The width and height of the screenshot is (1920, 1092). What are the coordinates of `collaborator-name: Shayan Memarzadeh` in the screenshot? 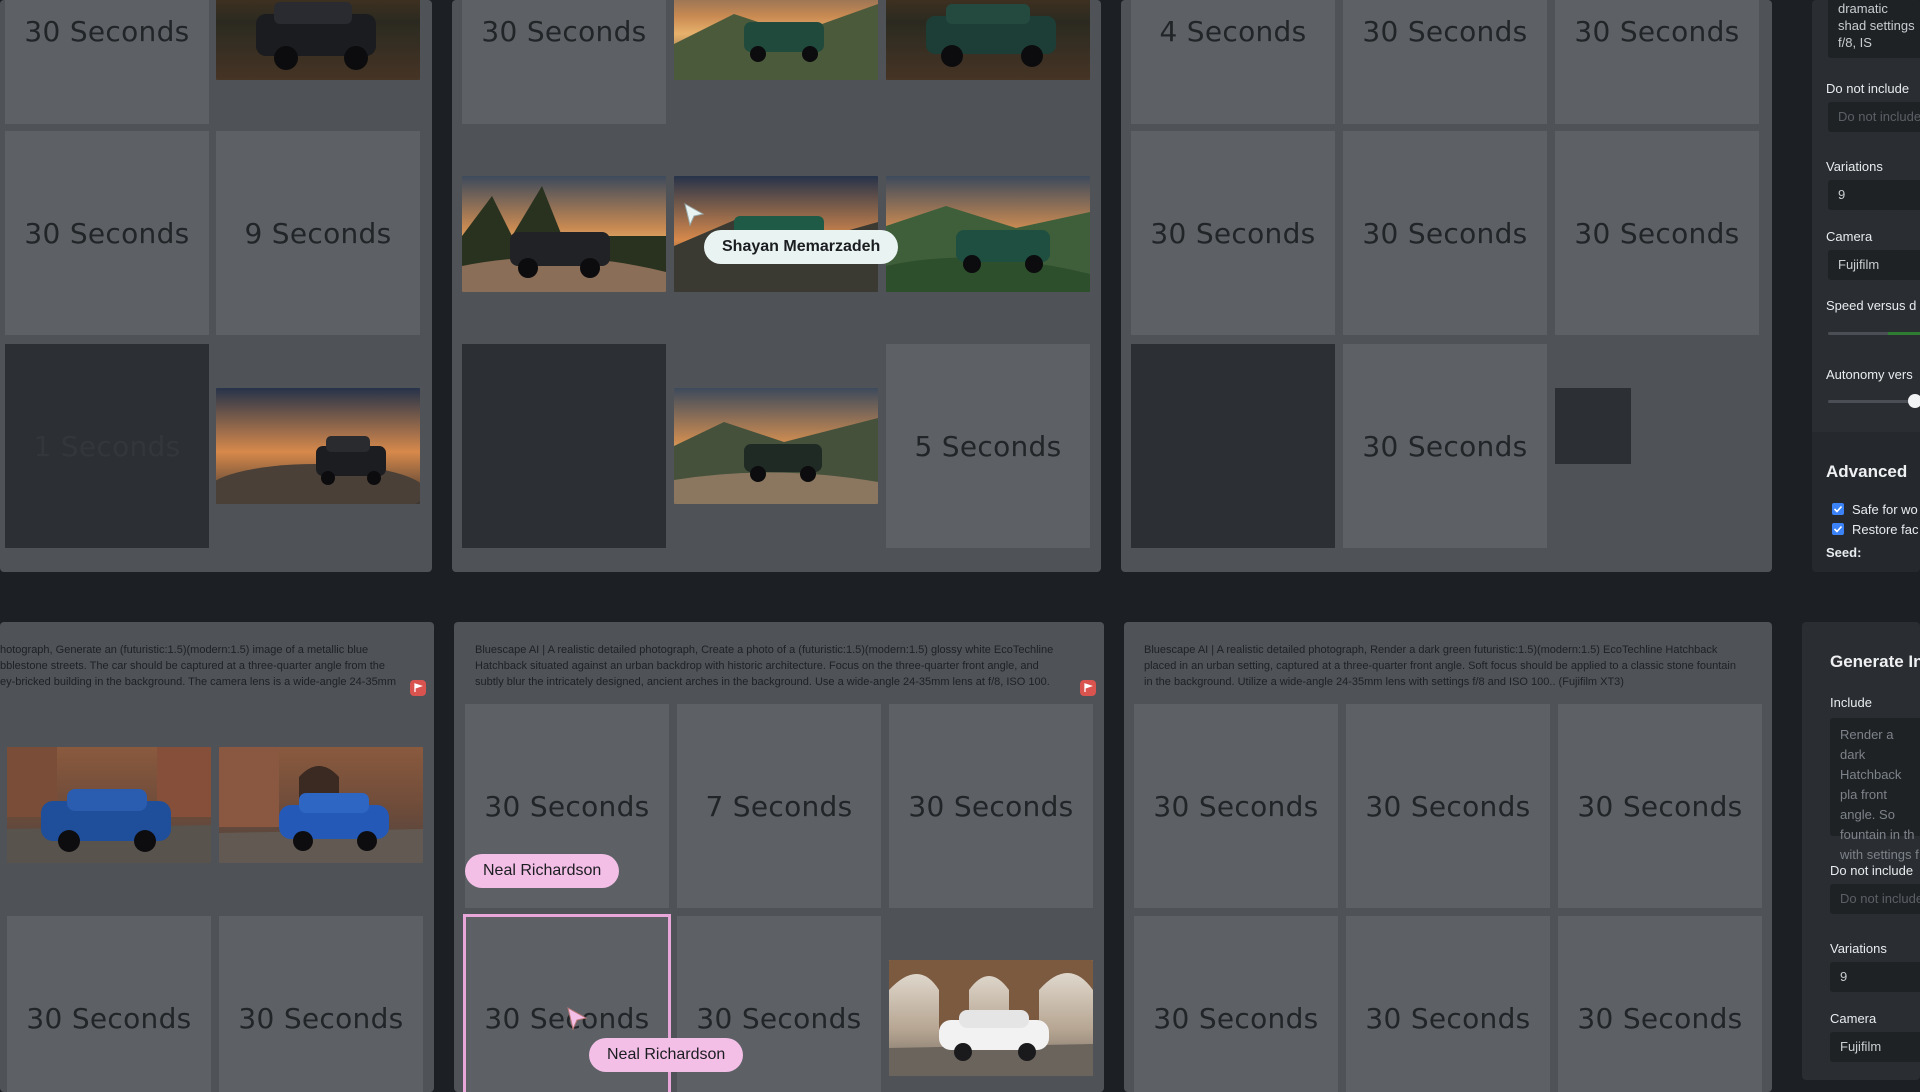 It's located at (801, 246).